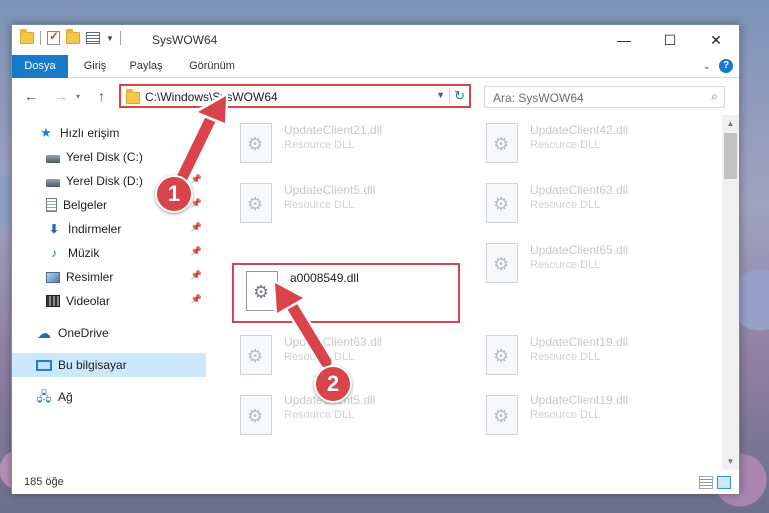 The width and height of the screenshot is (769, 513). What do you see at coordinates (185, 40) in the screenshot?
I see `window-title: SysWOW64` at bounding box center [185, 40].